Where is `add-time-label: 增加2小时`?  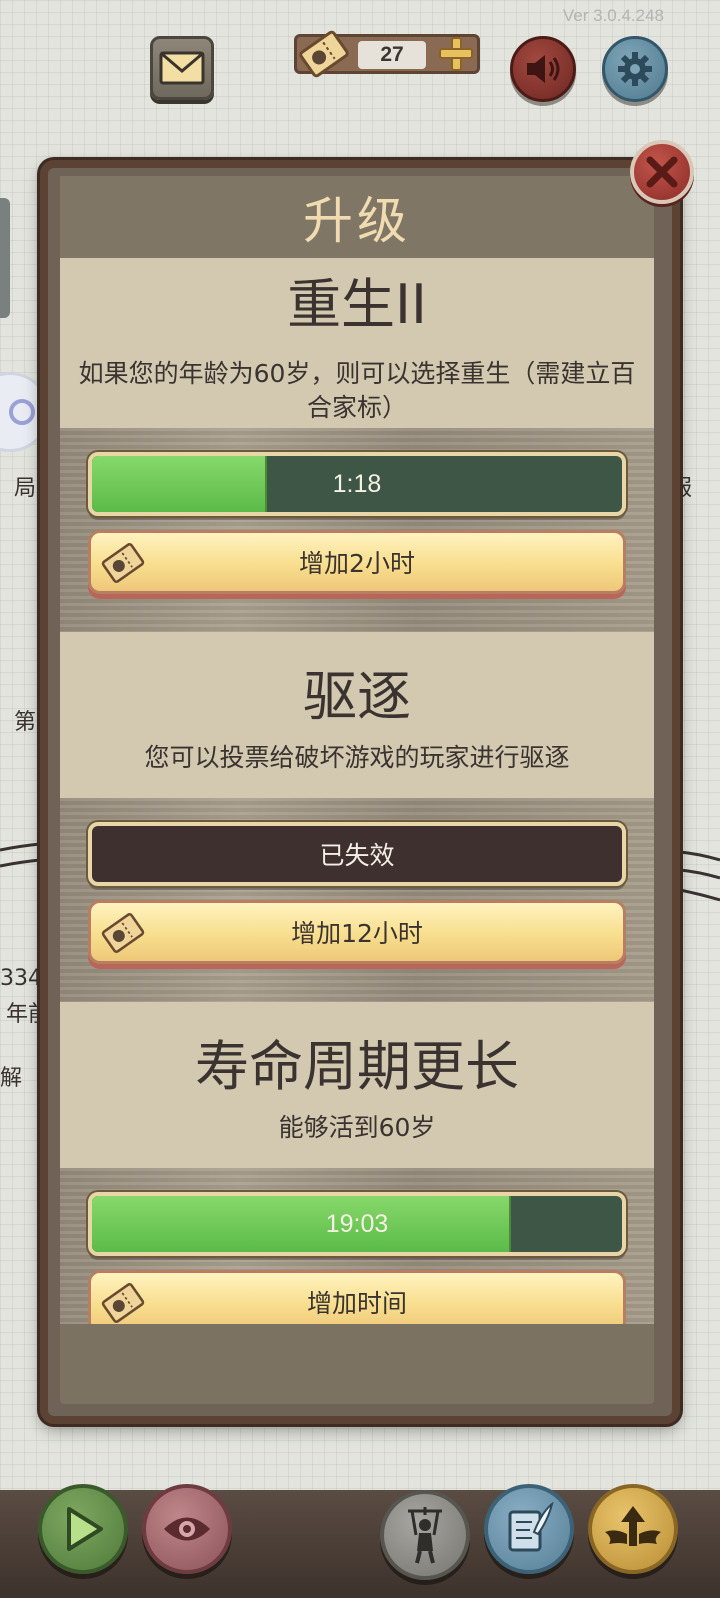 add-time-label: 增加2小时 is located at coordinates (357, 563).